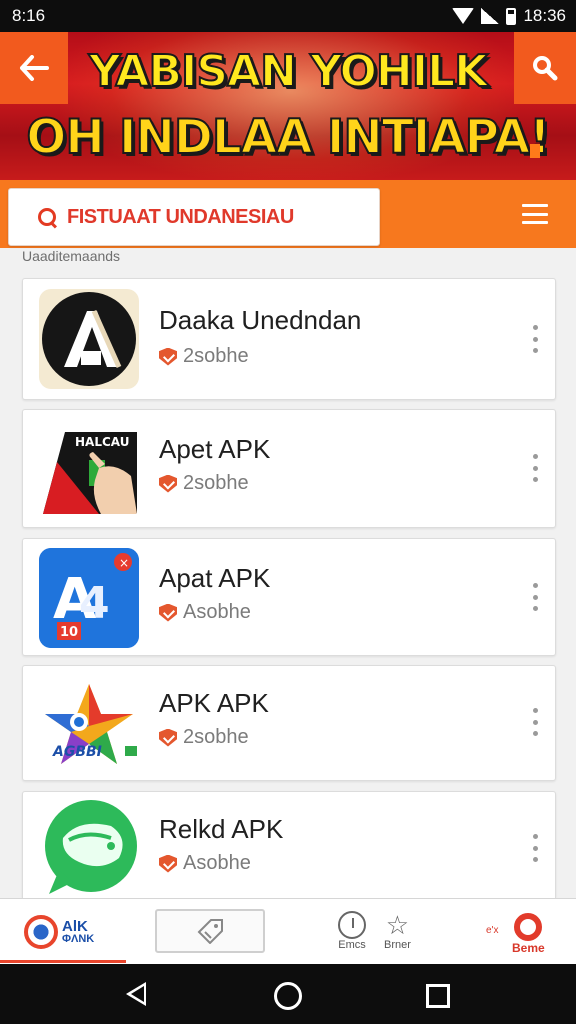  I want to click on active-tab-indicator, so click(63, 961).